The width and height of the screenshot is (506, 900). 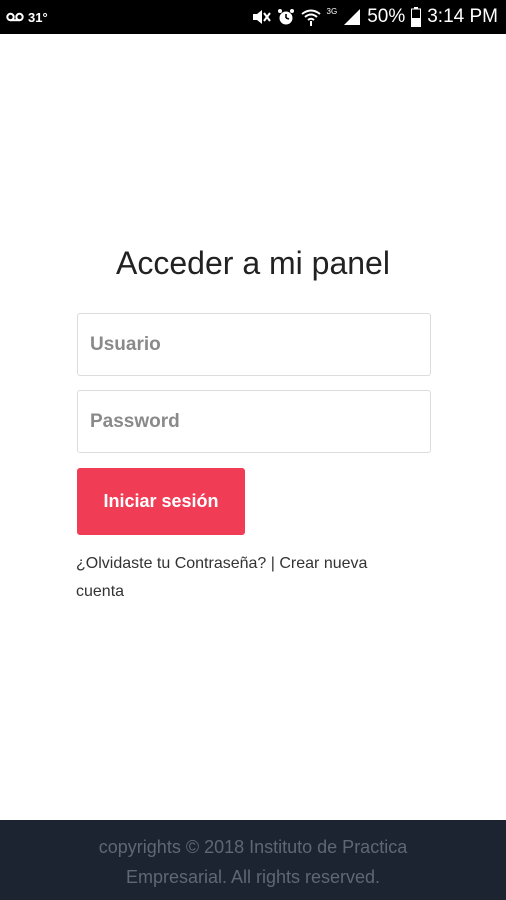 What do you see at coordinates (254, 344) in the screenshot?
I see `username-input` at bounding box center [254, 344].